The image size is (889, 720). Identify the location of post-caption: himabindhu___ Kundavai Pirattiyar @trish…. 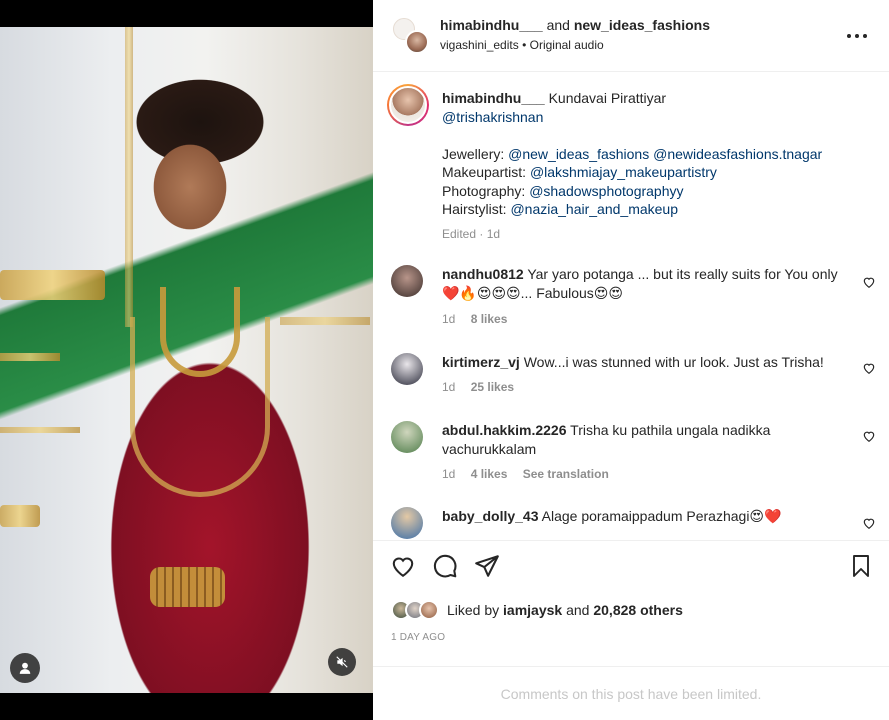
(657, 166).